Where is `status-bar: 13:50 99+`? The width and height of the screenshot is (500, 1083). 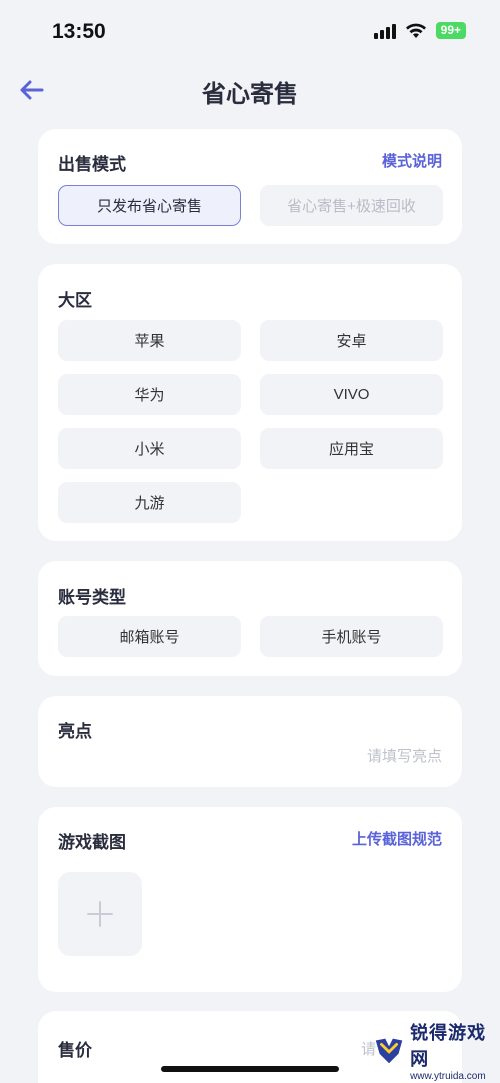 status-bar: 13:50 99+ is located at coordinates (250, 33).